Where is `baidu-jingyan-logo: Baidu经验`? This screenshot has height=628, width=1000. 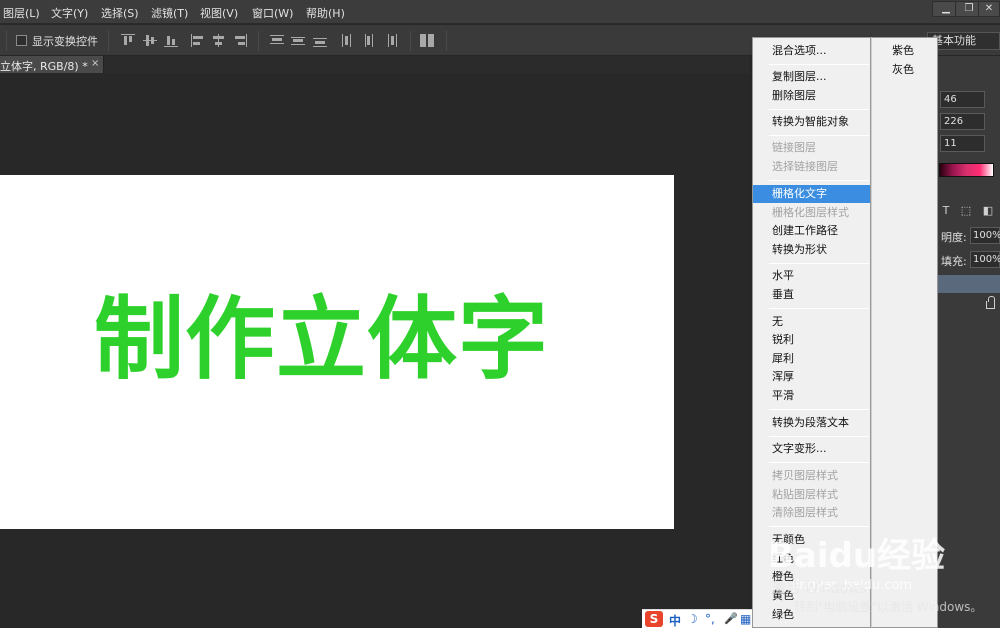 baidu-jingyan-logo: Baidu经验 is located at coordinates (857, 556).